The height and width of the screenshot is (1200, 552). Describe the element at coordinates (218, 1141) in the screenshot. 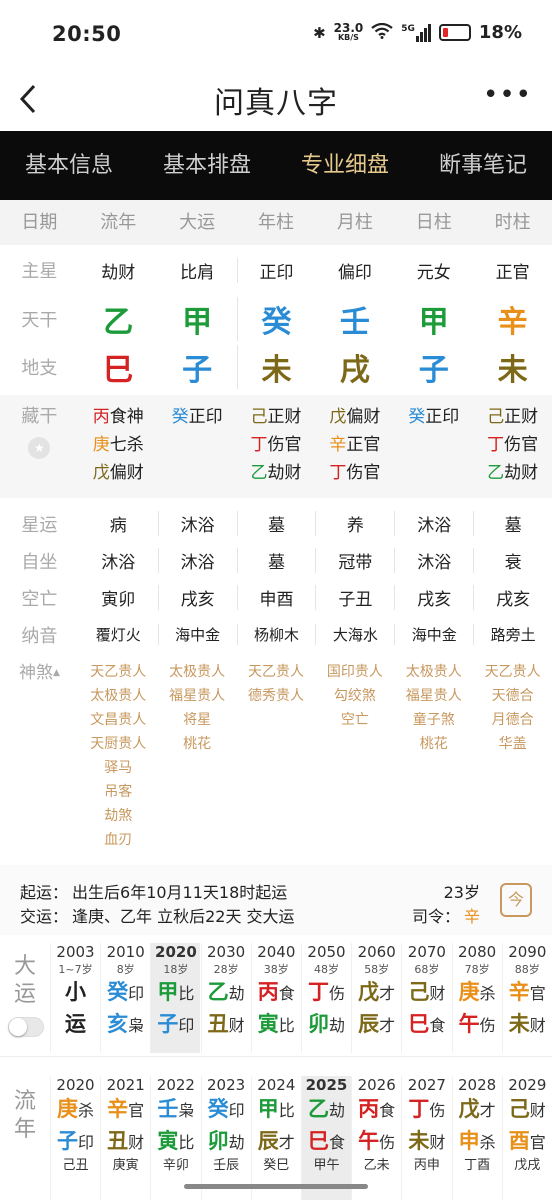

I see `zhi-char: 卯` at that location.